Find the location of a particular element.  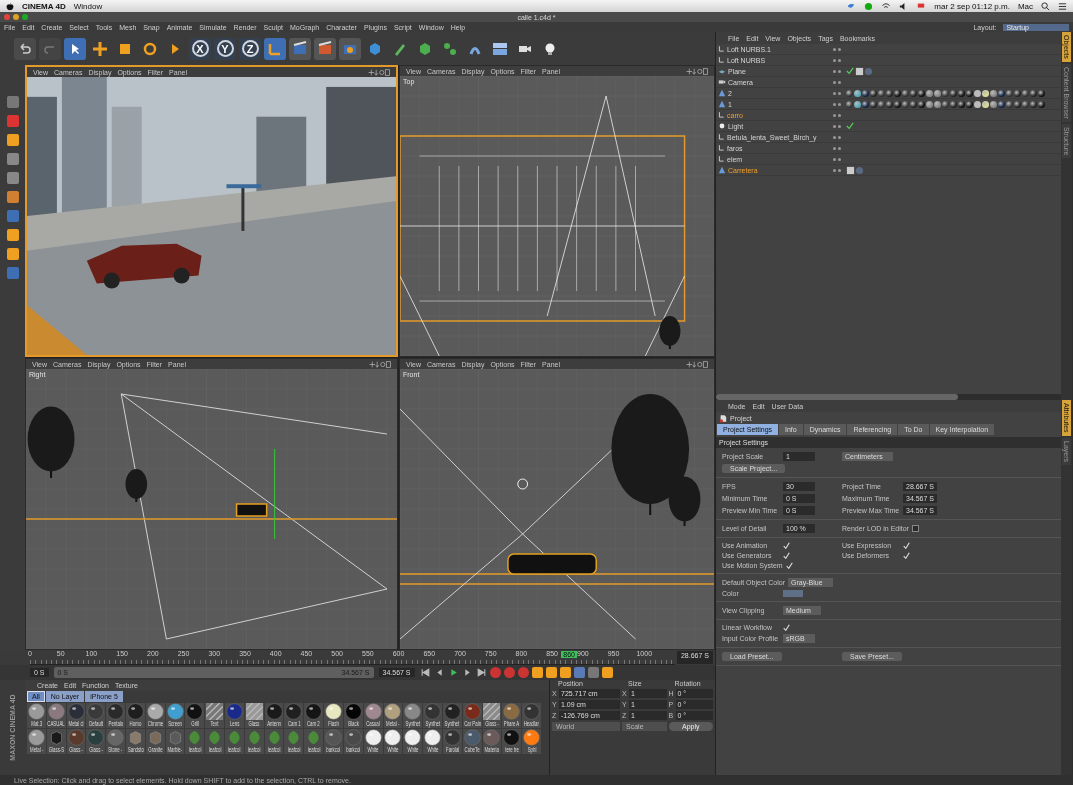

axis-button: Z is located at coordinates (250, 48).